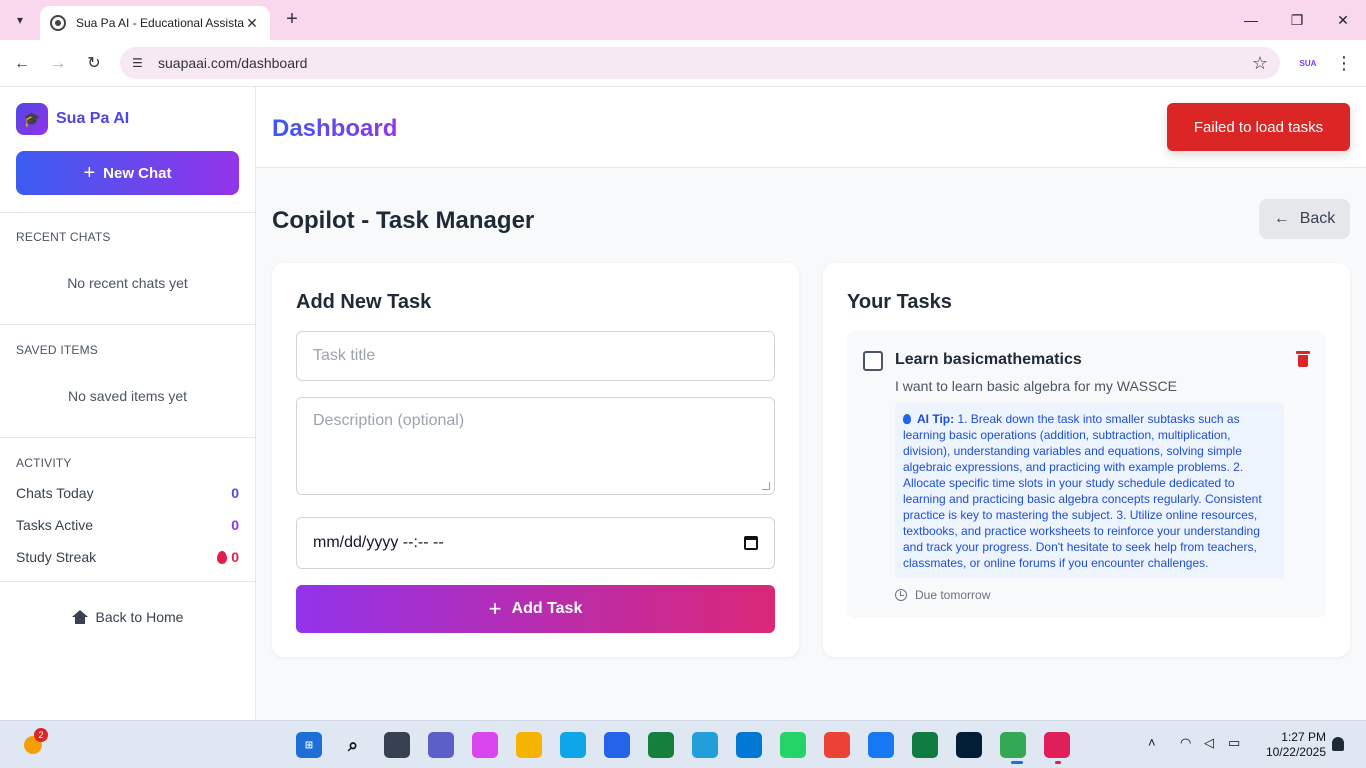 This screenshot has height=768, width=1366. Describe the element at coordinates (141, 63) in the screenshot. I see `site-info-icon: ☰` at that location.